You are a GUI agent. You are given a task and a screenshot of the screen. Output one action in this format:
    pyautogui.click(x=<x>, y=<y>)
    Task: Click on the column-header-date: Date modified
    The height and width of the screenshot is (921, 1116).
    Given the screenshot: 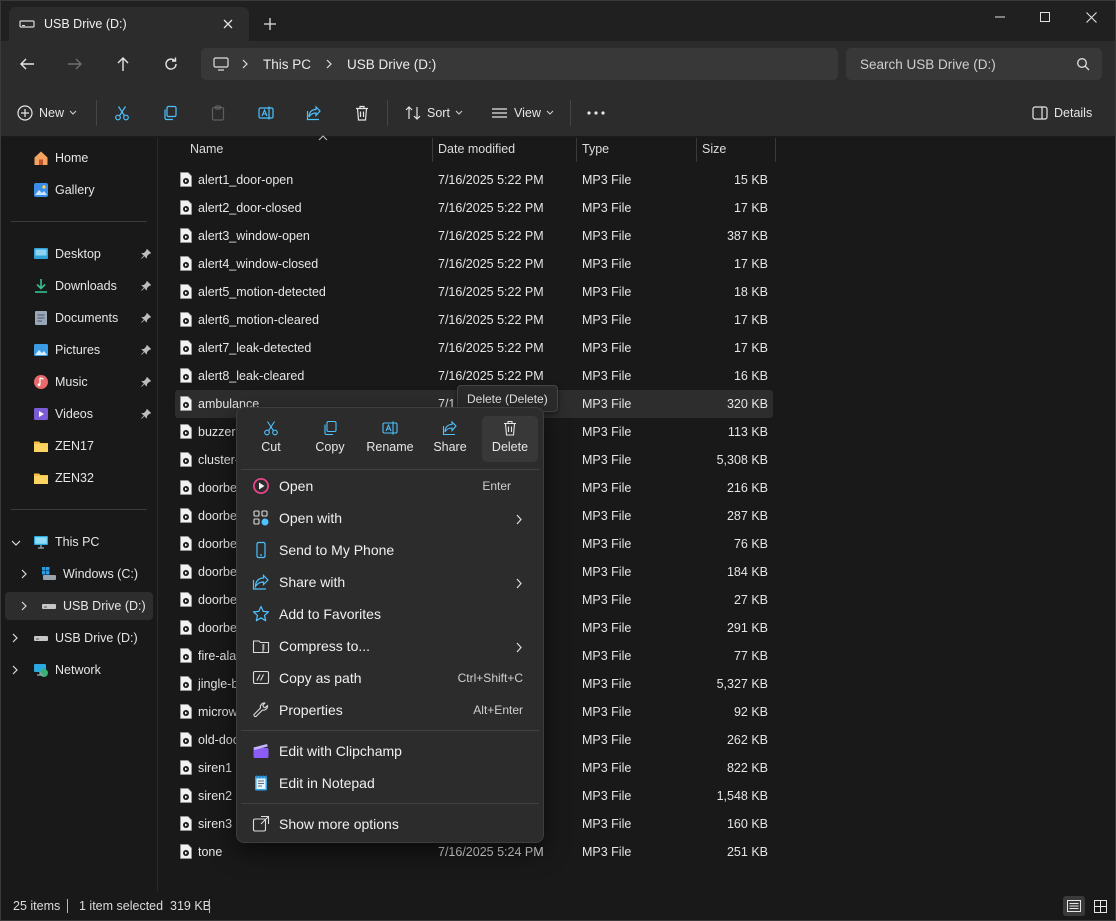 What is the action you would take?
    pyautogui.click(x=504, y=150)
    